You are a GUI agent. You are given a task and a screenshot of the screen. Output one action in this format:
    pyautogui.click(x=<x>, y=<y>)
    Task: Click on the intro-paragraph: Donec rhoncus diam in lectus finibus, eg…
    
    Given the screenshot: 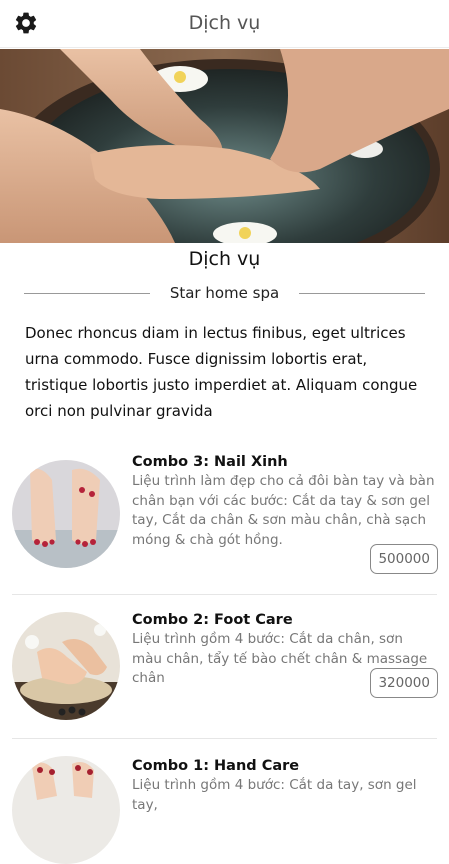 What is the action you would take?
    pyautogui.click(x=221, y=372)
    